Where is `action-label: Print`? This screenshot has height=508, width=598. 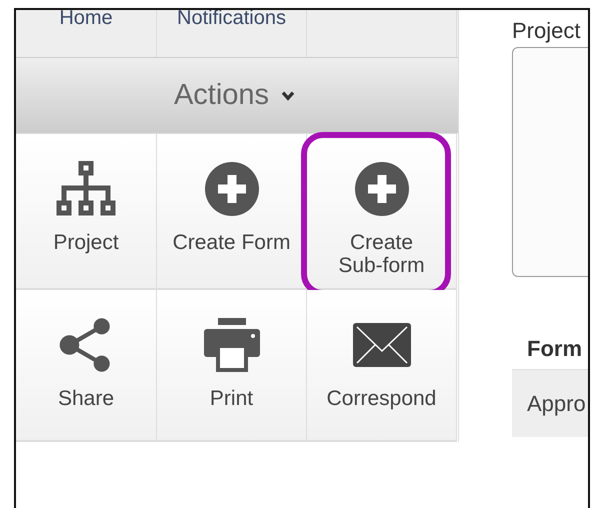
action-label: Print is located at coordinates (231, 398).